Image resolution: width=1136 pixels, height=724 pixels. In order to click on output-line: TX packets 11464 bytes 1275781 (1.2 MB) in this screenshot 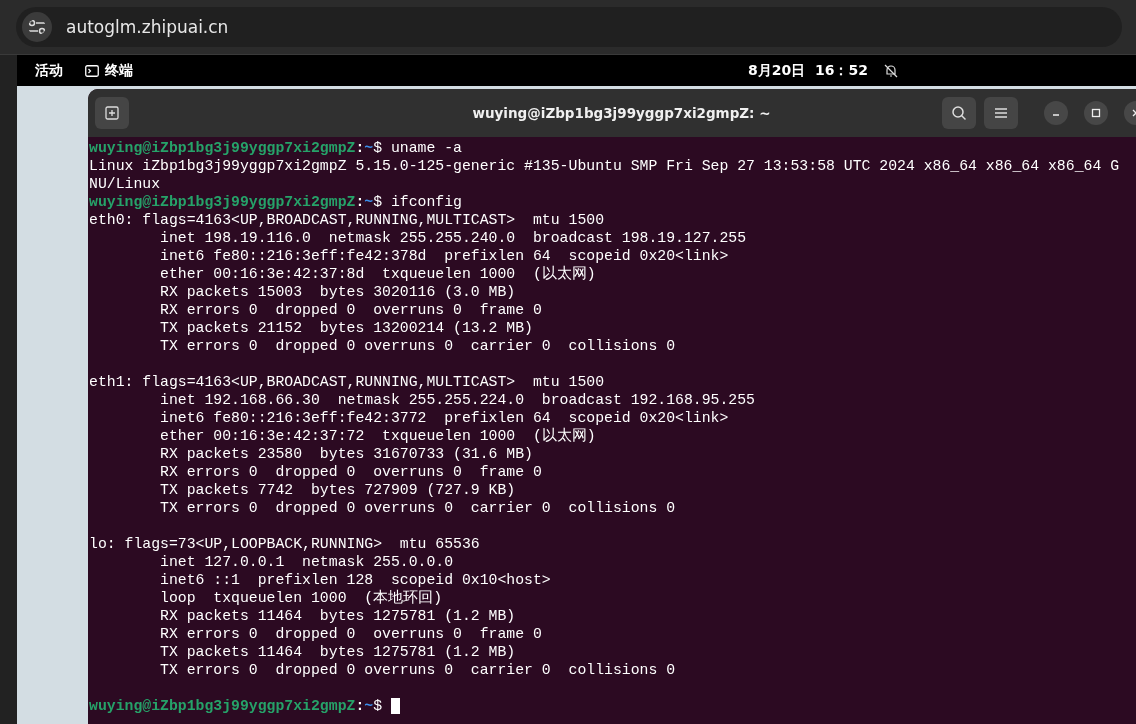, I will do `click(337, 652)`.